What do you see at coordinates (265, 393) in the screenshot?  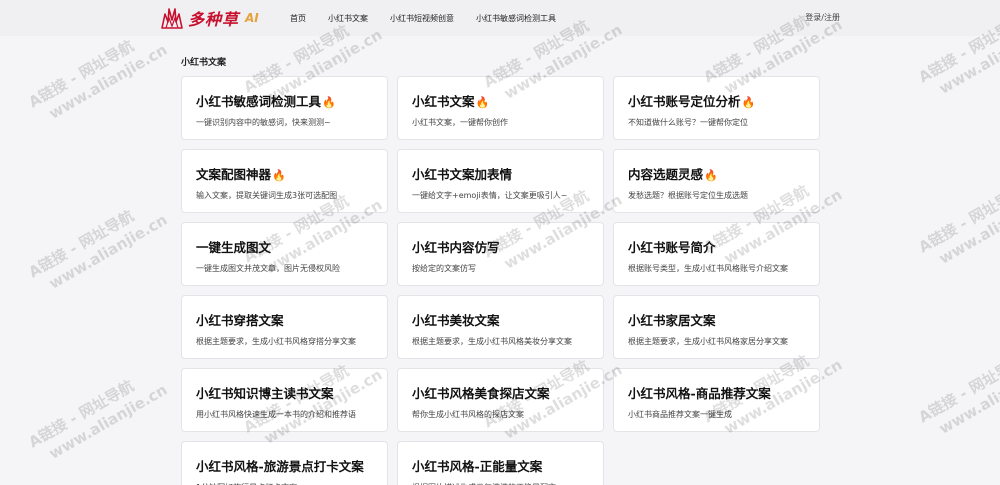 I see `tool-card-title-text: 小红书知识博主读书文案` at bounding box center [265, 393].